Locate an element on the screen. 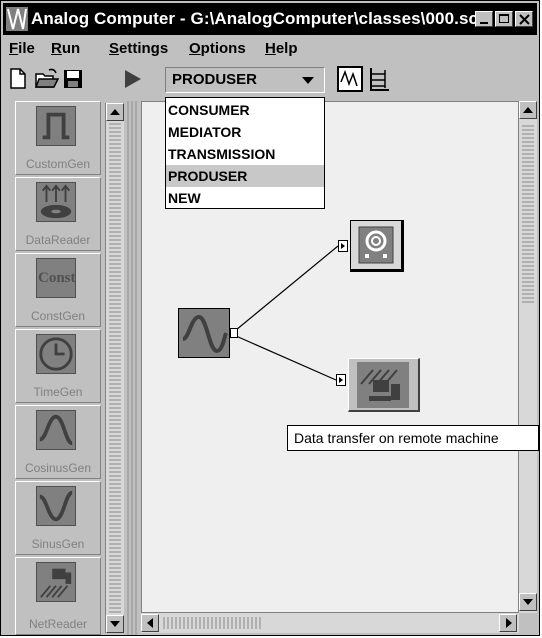 The image size is (542, 638). chevron-down-icon is located at coordinates (308, 80).